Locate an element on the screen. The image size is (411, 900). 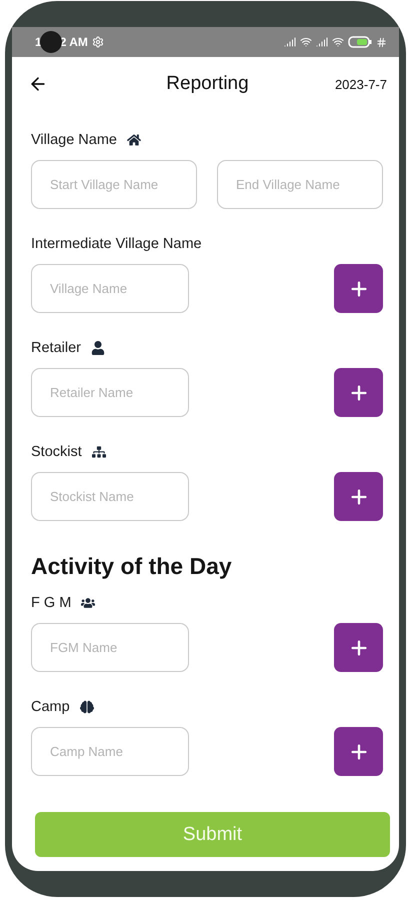
report-date: 2023-7-7 is located at coordinates (360, 84).